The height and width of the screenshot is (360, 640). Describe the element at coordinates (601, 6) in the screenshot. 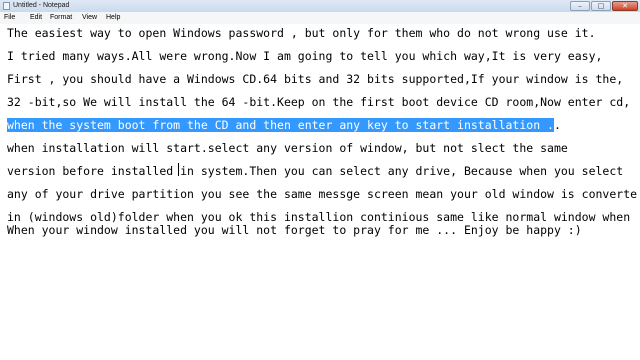

I see `maximize-button: □` at that location.